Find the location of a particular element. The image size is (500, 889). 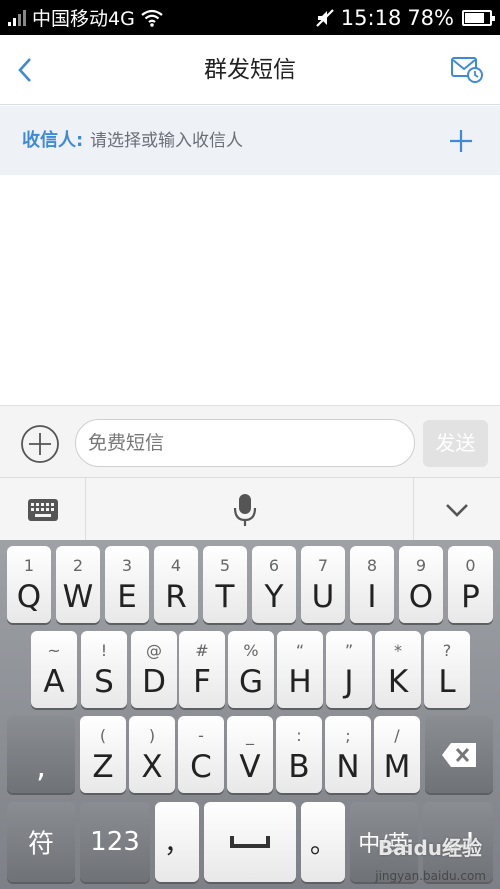

hide-keyboard-button is located at coordinates (457, 509).